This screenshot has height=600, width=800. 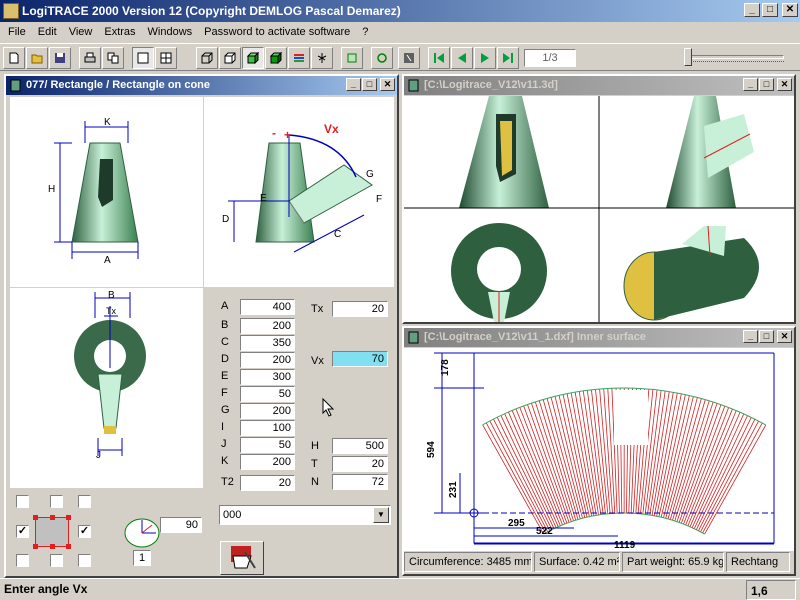 What do you see at coordinates (232, 515) in the screenshot?
I see `profile-combo-value: 000` at bounding box center [232, 515].